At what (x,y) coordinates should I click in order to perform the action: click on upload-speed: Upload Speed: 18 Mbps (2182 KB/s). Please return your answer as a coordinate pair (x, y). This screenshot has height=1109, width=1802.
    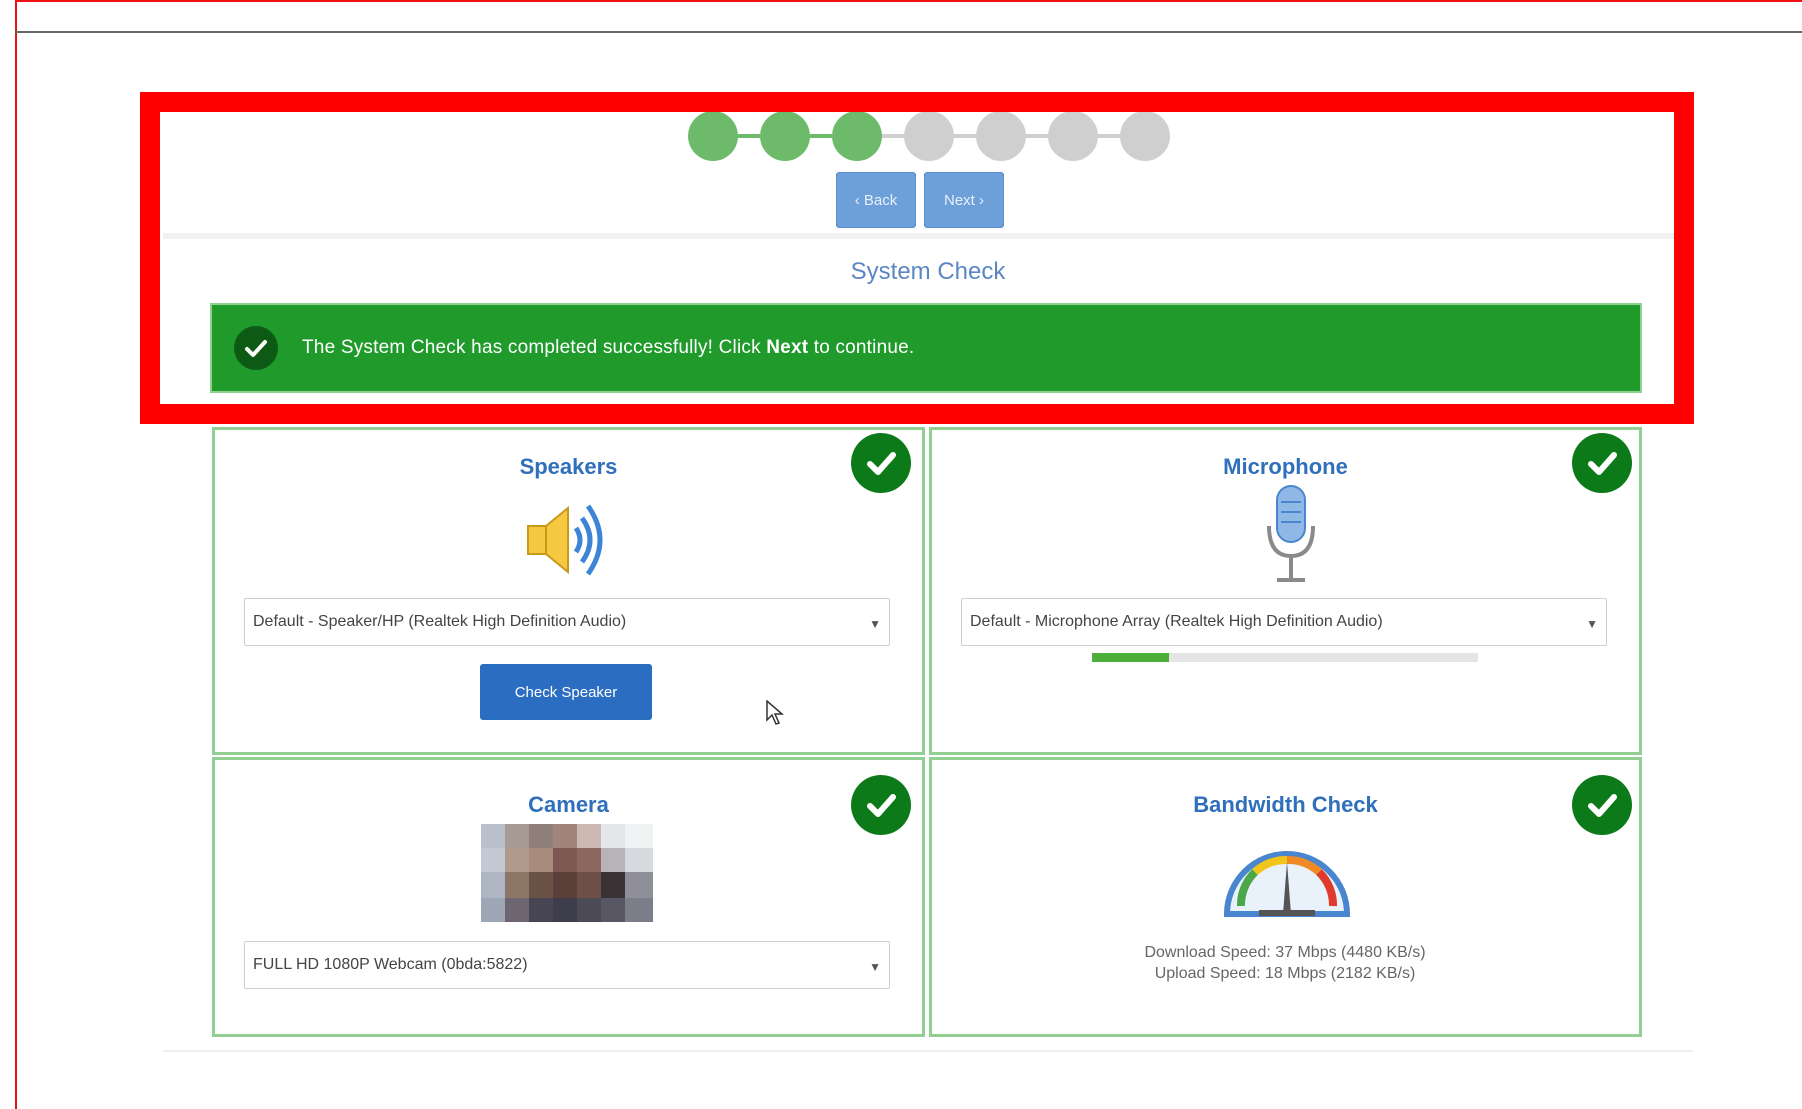
    Looking at the image, I should click on (1285, 973).